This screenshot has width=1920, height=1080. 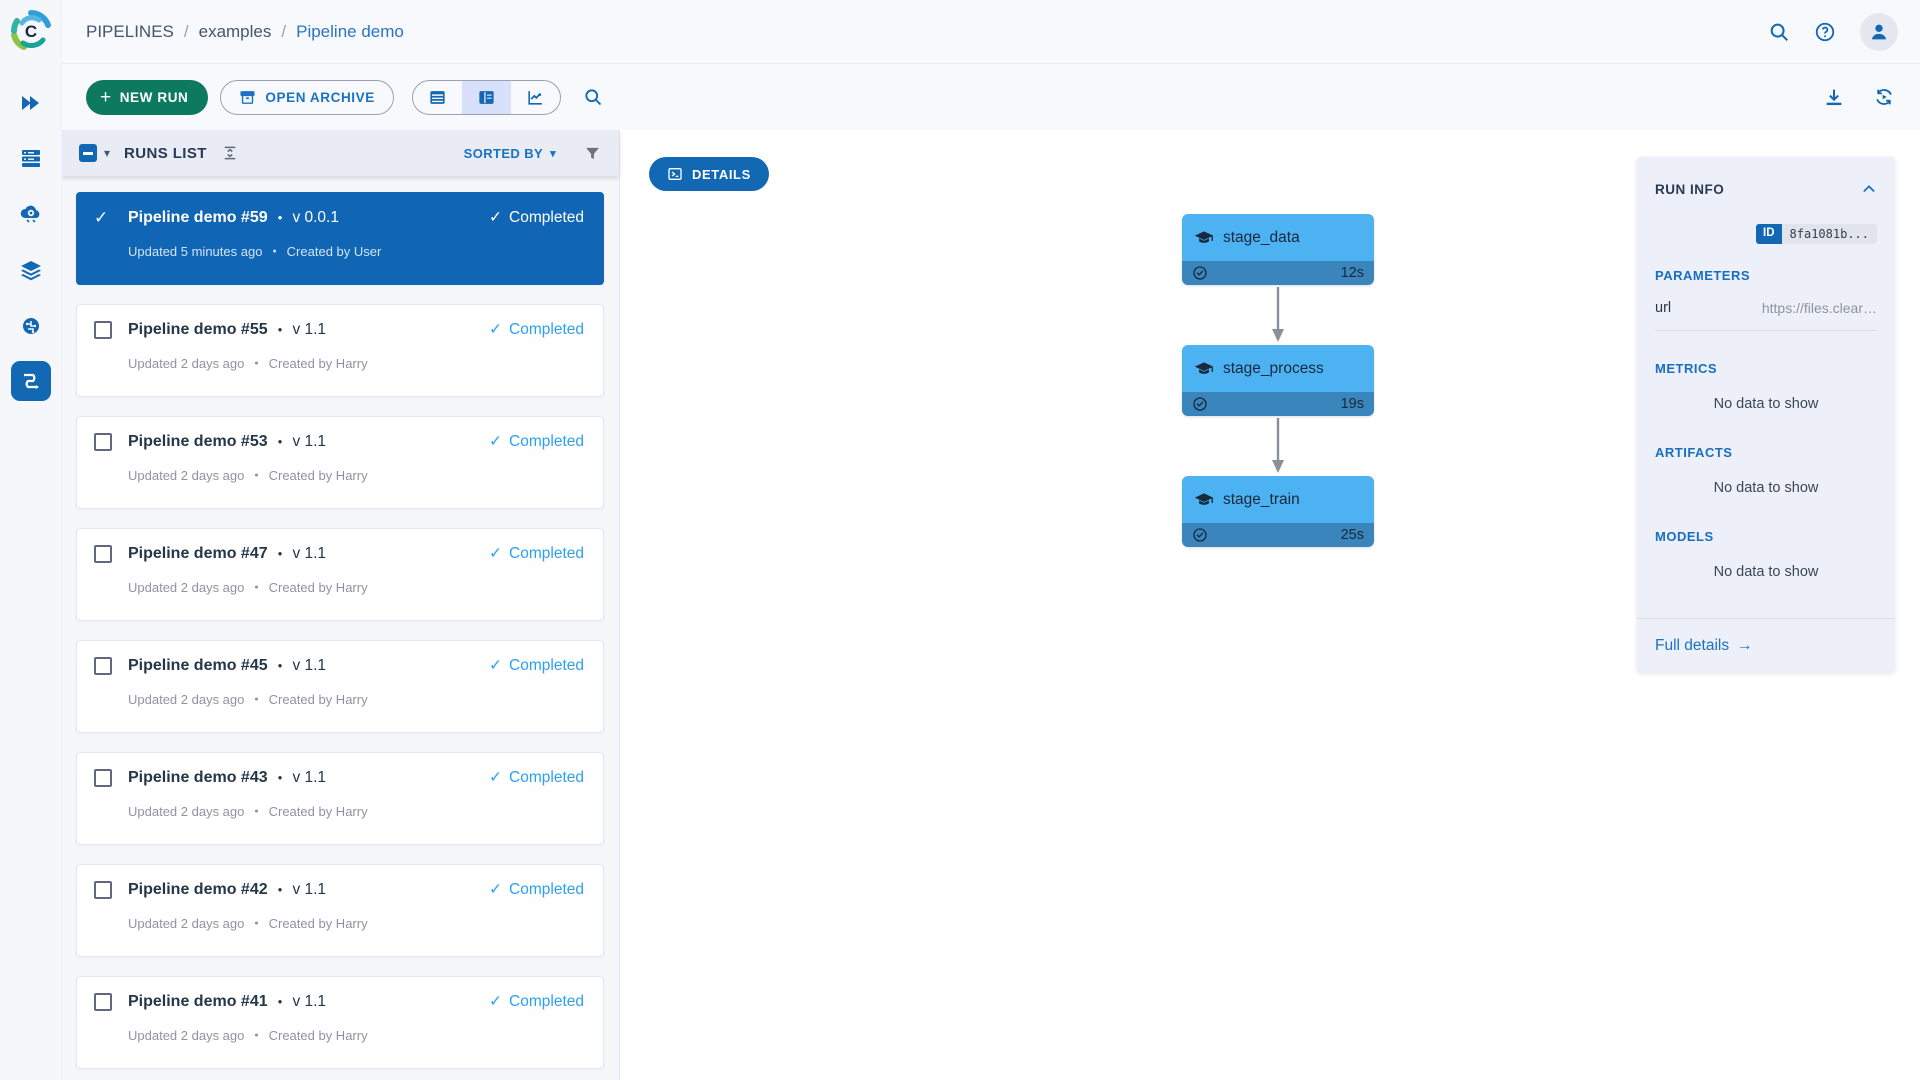 I want to click on row-density-icon, so click(x=230, y=153).